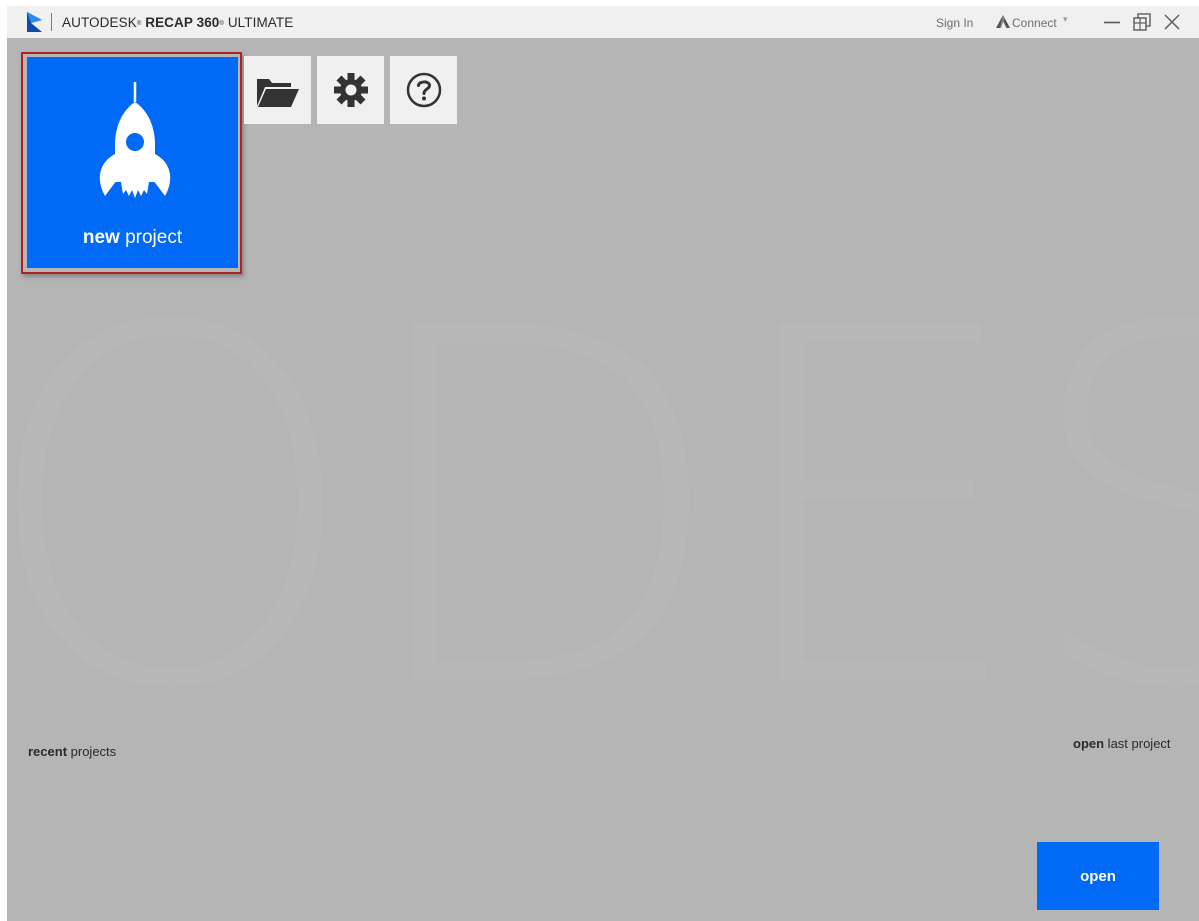 The image size is (1199, 921). What do you see at coordinates (182, 22) in the screenshot?
I see `product-name: RECAP 360` at bounding box center [182, 22].